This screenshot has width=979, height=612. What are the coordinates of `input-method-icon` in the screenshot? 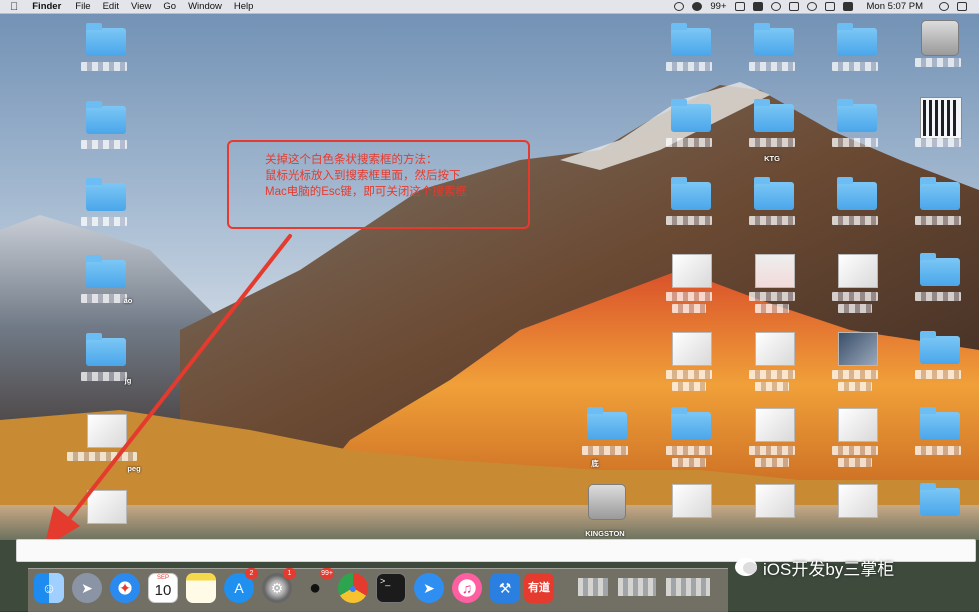 It's located at (847, 6).